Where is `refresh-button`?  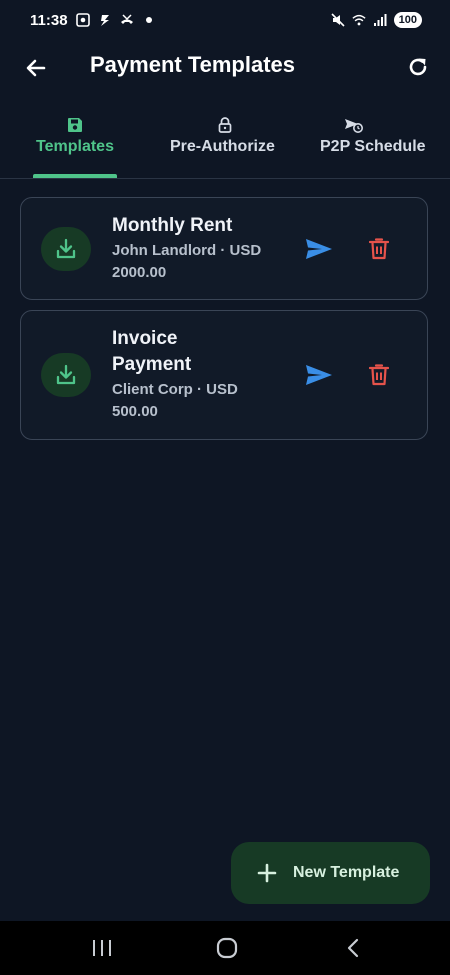
refresh-button is located at coordinates (418, 67).